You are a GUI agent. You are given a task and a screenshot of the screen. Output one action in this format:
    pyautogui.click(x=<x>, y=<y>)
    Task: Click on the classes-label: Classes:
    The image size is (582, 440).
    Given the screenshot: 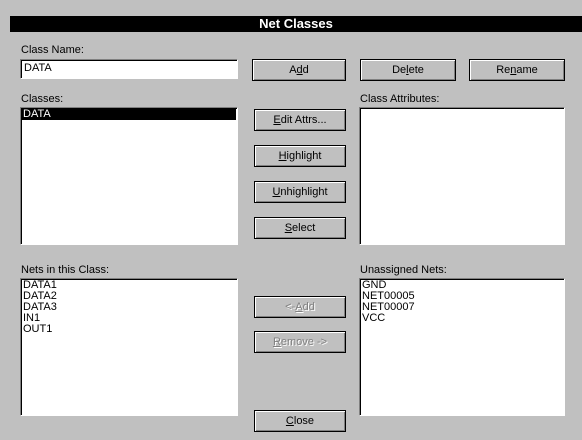 What is the action you would take?
    pyautogui.click(x=42, y=99)
    